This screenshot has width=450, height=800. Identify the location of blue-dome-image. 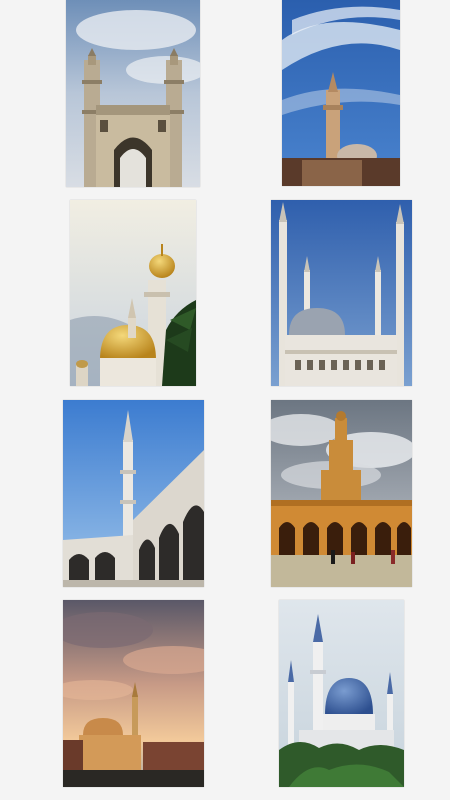
(341, 693).